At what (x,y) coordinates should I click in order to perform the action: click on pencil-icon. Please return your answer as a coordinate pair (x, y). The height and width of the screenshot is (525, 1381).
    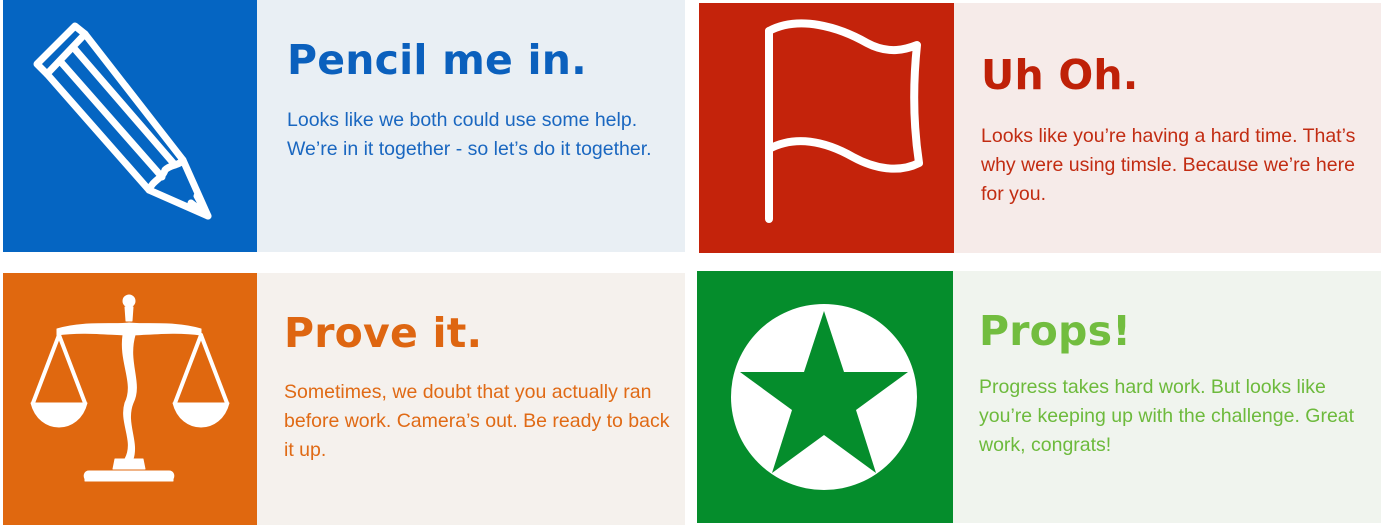
    Looking at the image, I should click on (122, 121).